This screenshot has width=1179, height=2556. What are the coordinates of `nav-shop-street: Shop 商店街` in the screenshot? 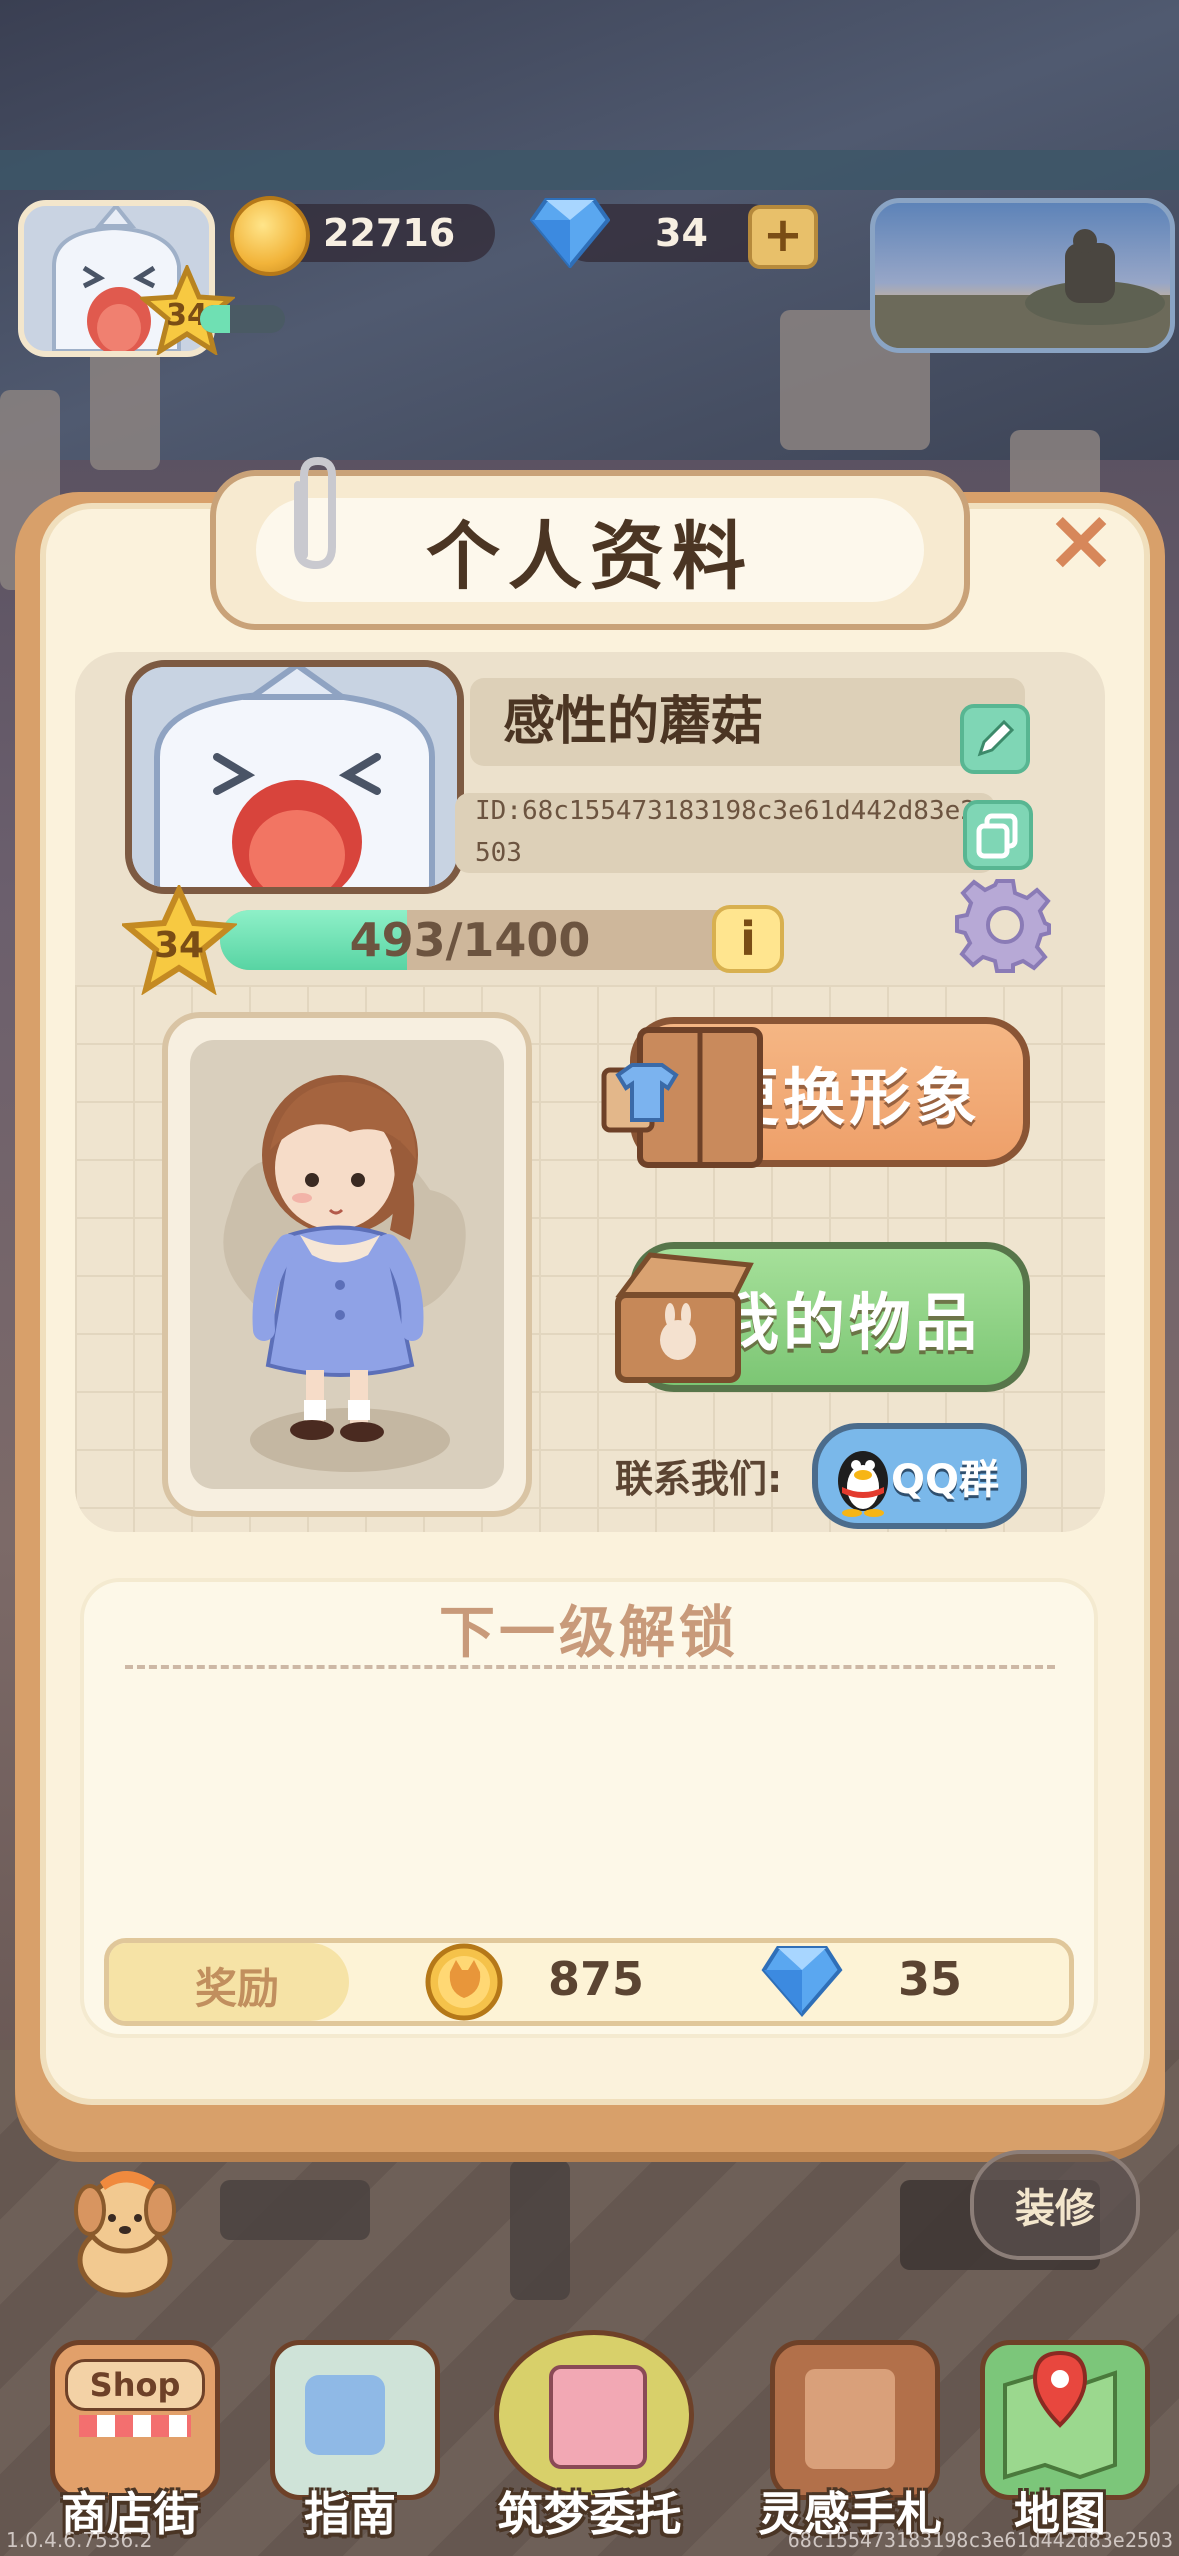 It's located at (130, 2443).